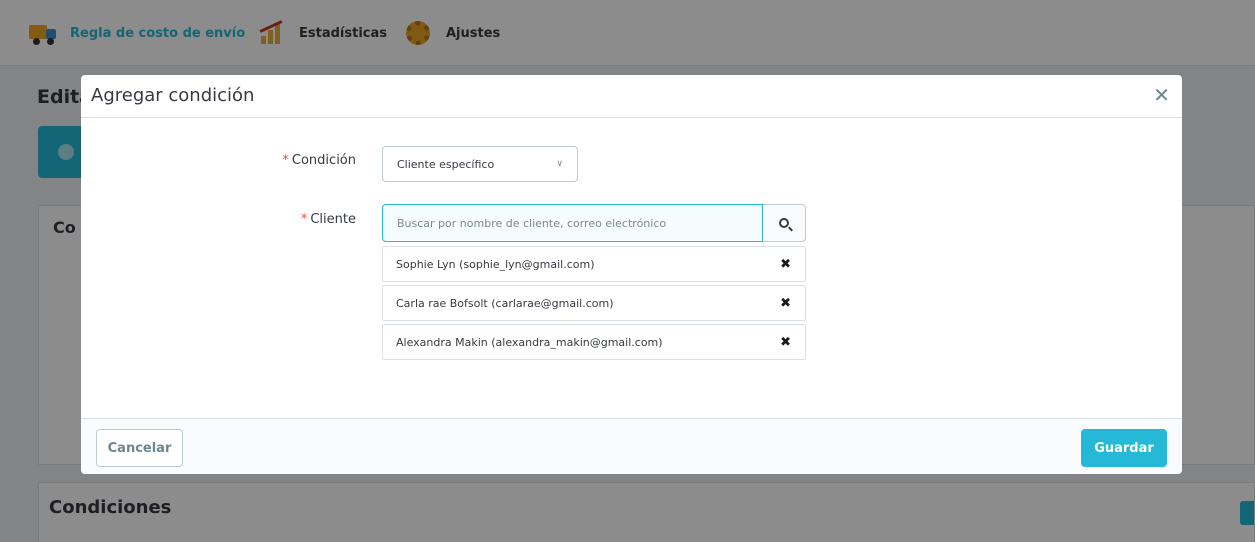  I want to click on list-item: Sophie Lyn (sophie_lyn@gmail.com) ✖, so click(594, 264).